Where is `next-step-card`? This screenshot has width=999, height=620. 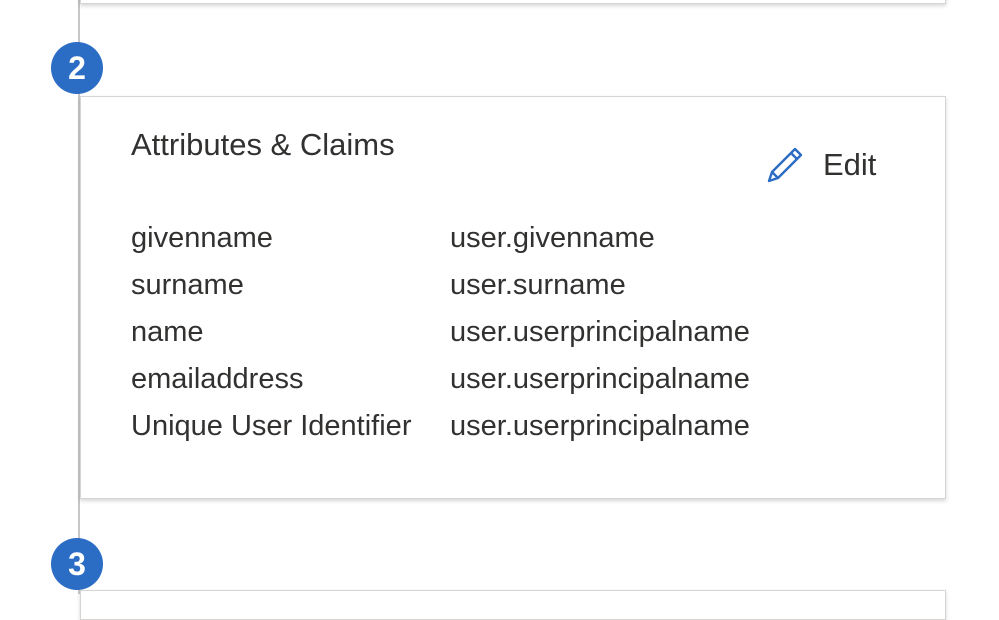
next-step-card is located at coordinates (513, 605).